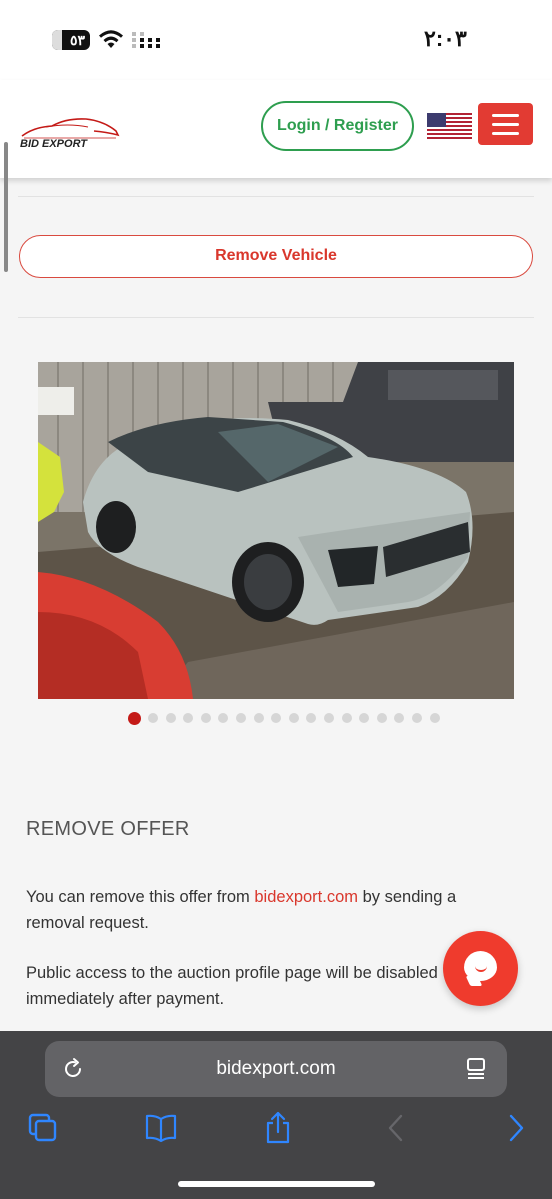 The width and height of the screenshot is (552, 1199). I want to click on status-time: ٢:٠٣, so click(445, 38).